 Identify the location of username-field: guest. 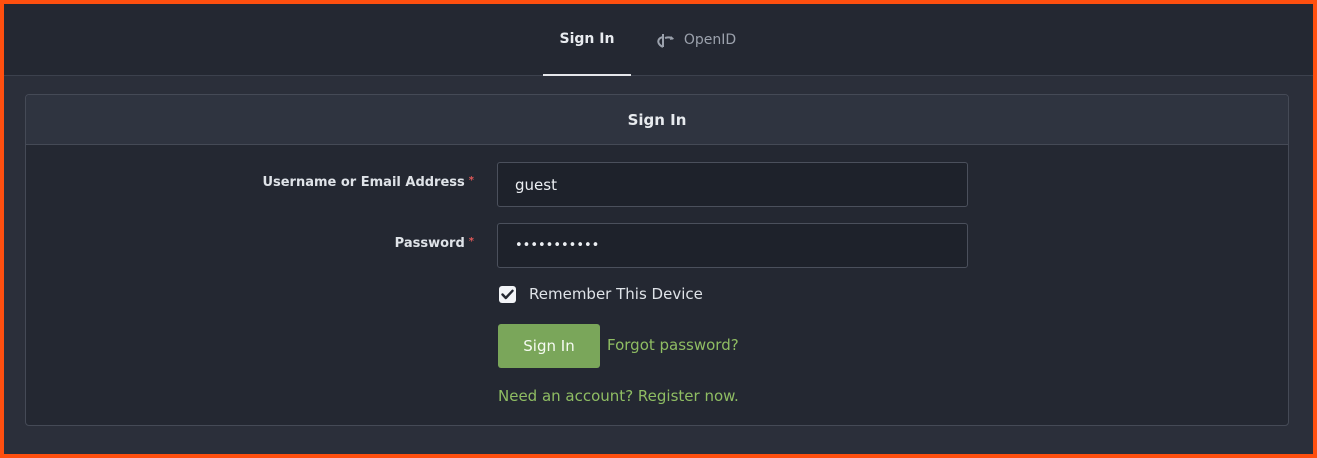
(732, 184).